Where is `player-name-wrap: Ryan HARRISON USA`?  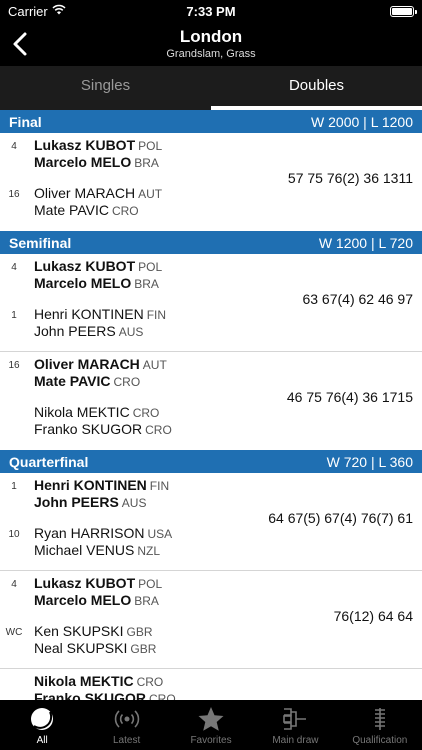 player-name-wrap: Ryan HARRISON USA is located at coordinates (103, 533).